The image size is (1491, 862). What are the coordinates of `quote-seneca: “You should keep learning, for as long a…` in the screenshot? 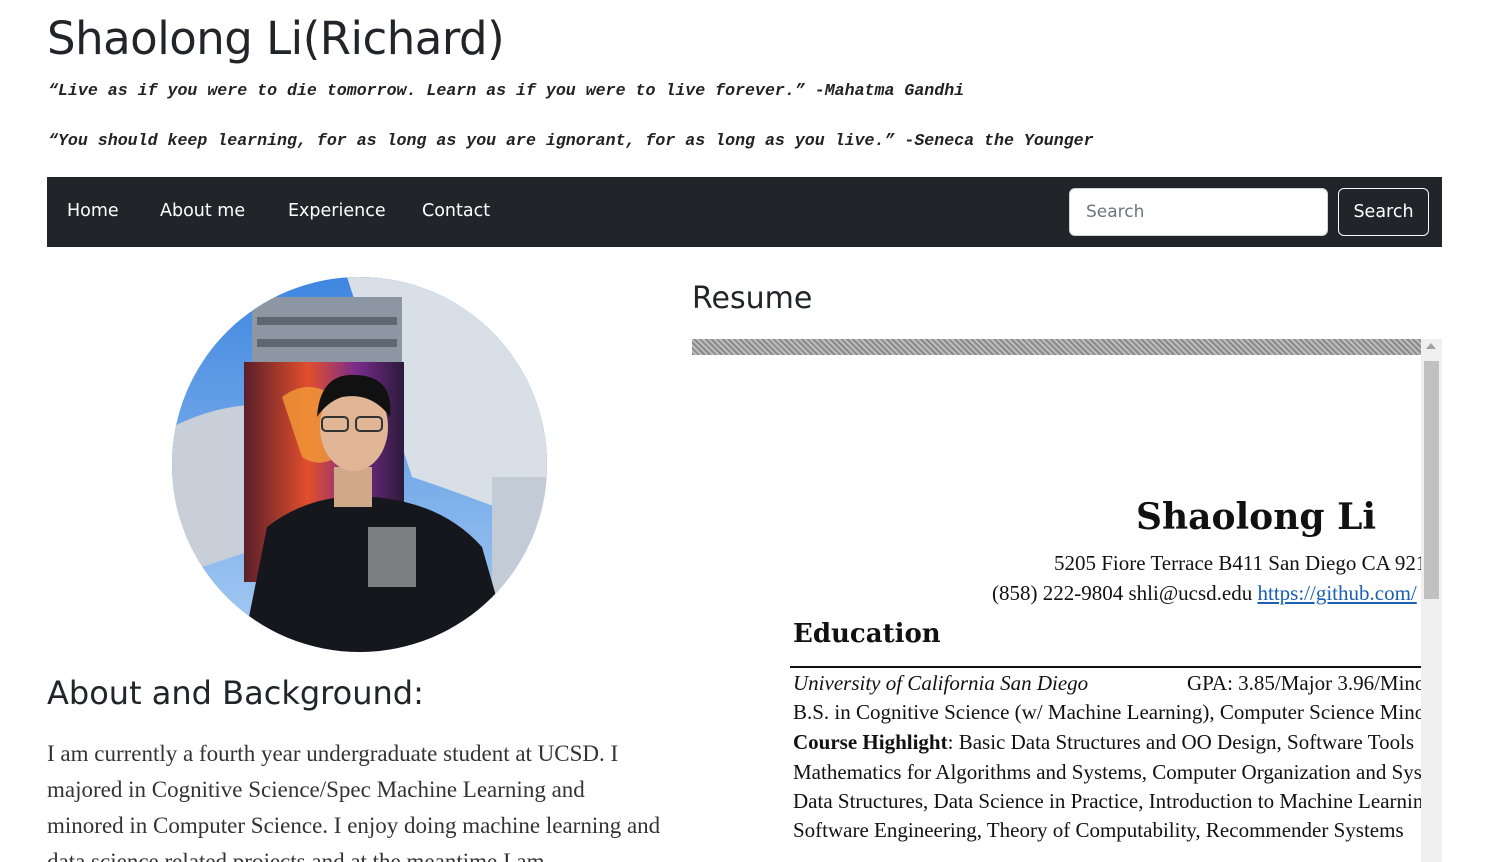 It's located at (571, 140).